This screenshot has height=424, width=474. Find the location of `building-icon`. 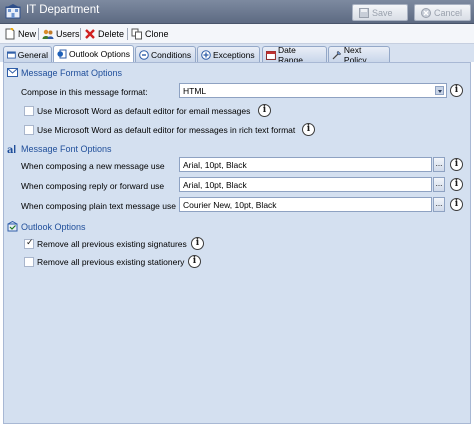

building-icon is located at coordinates (13, 11).